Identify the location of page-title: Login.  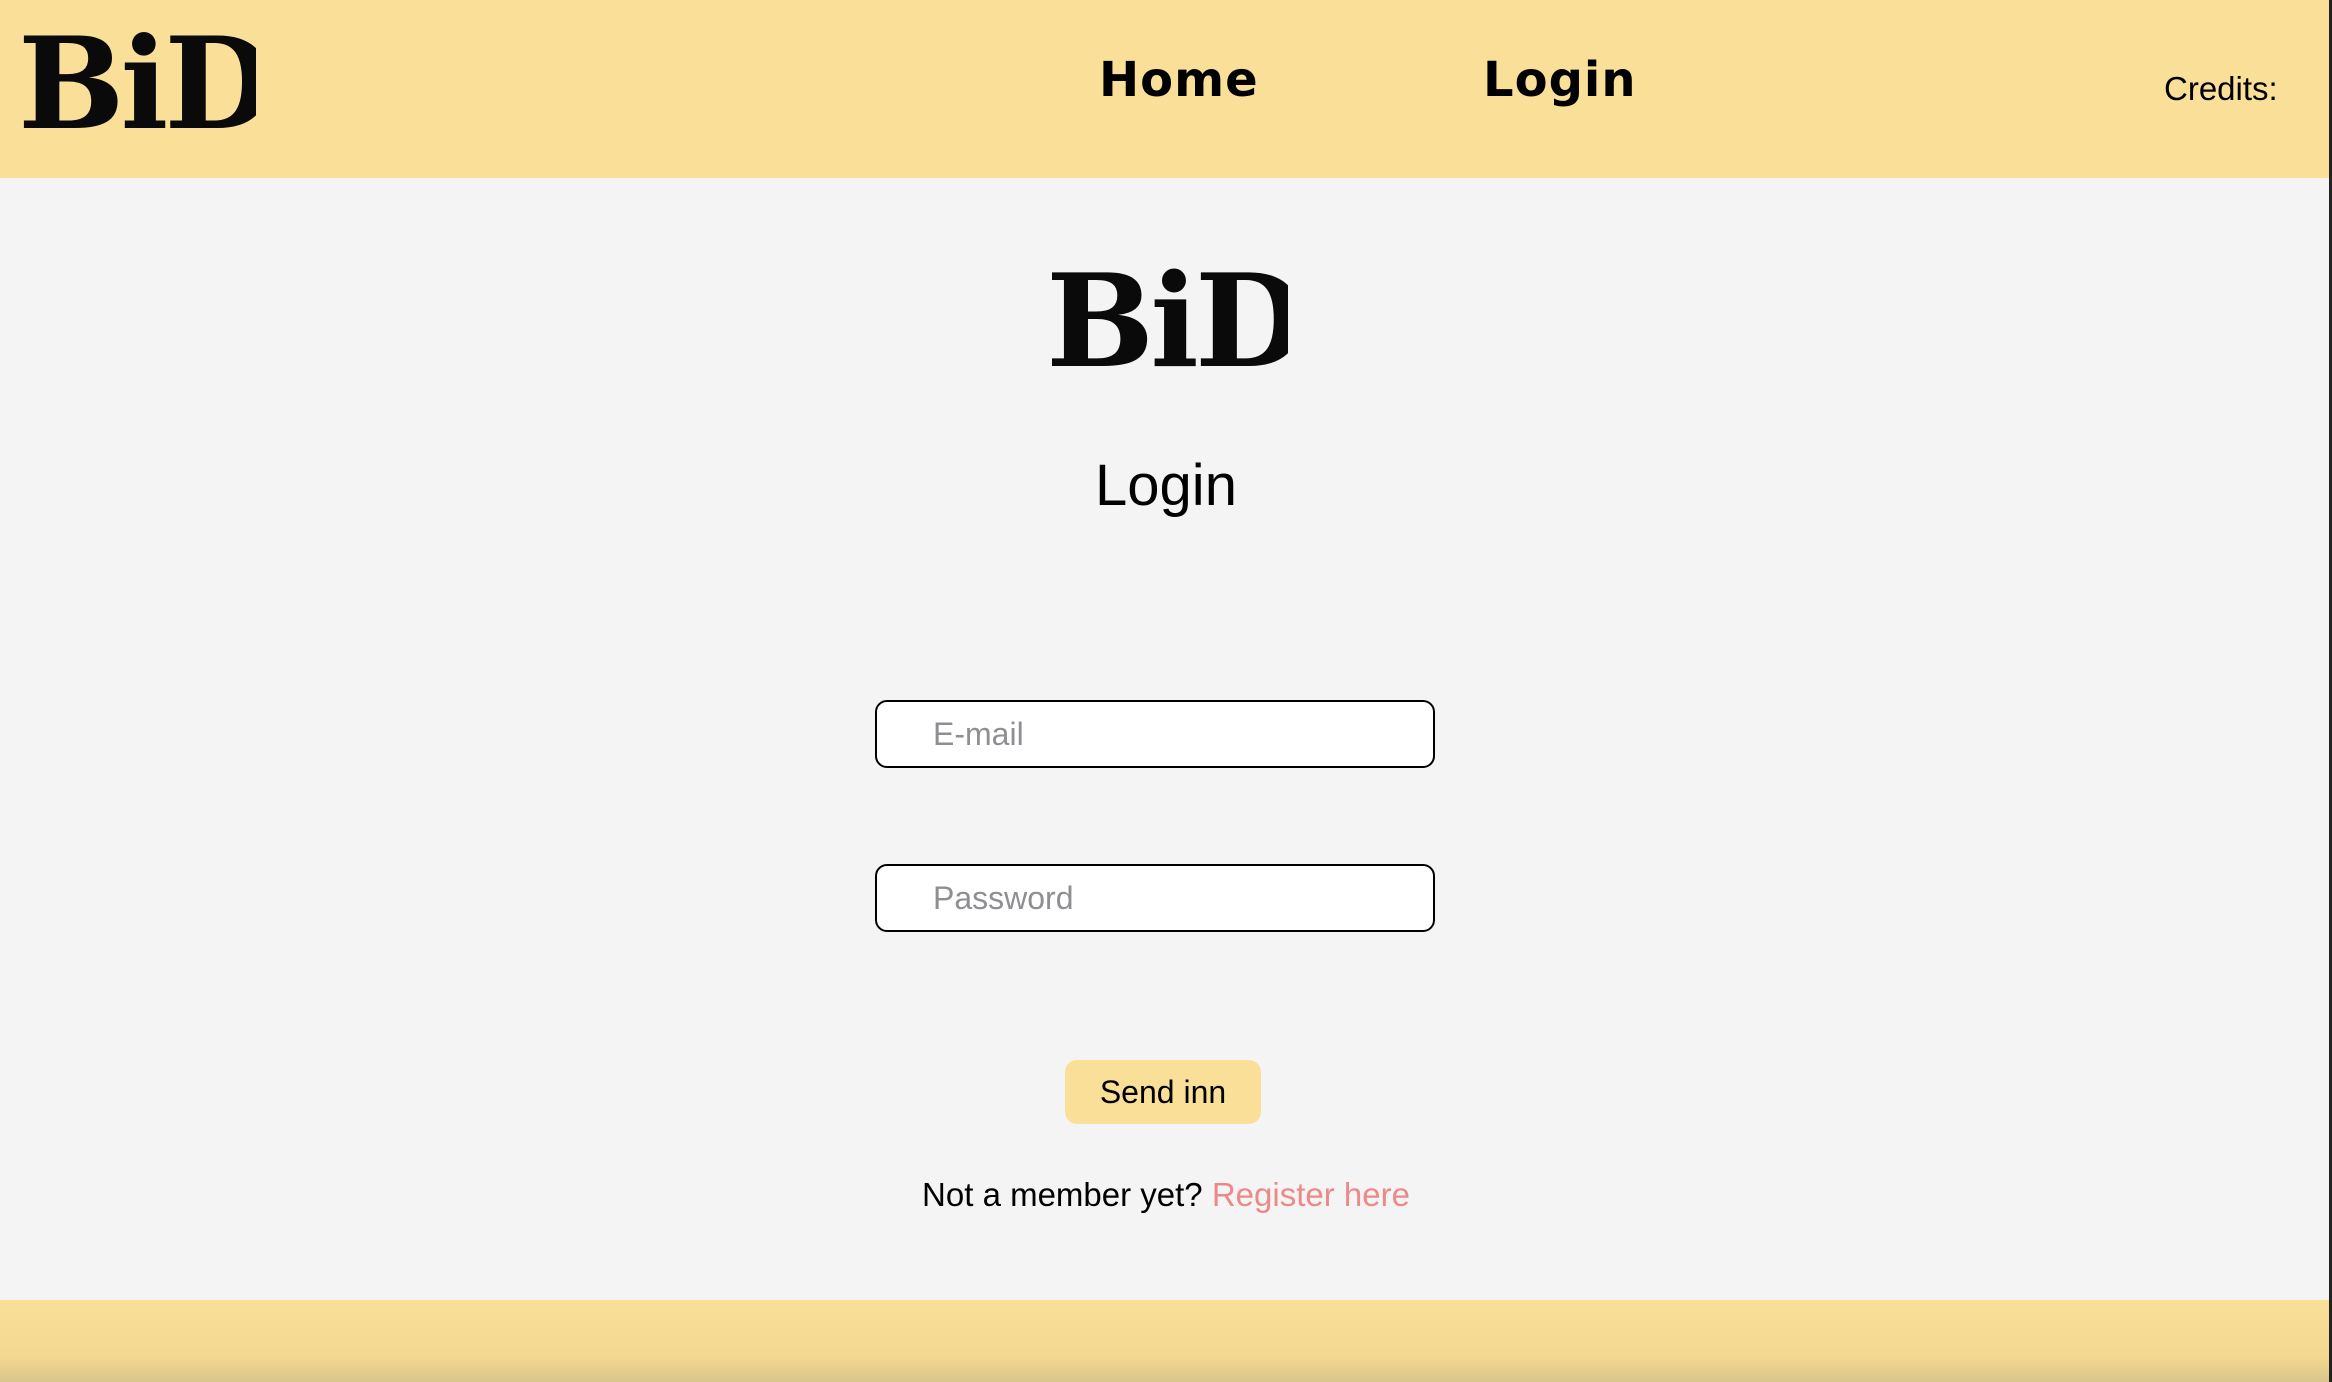
(1166, 485).